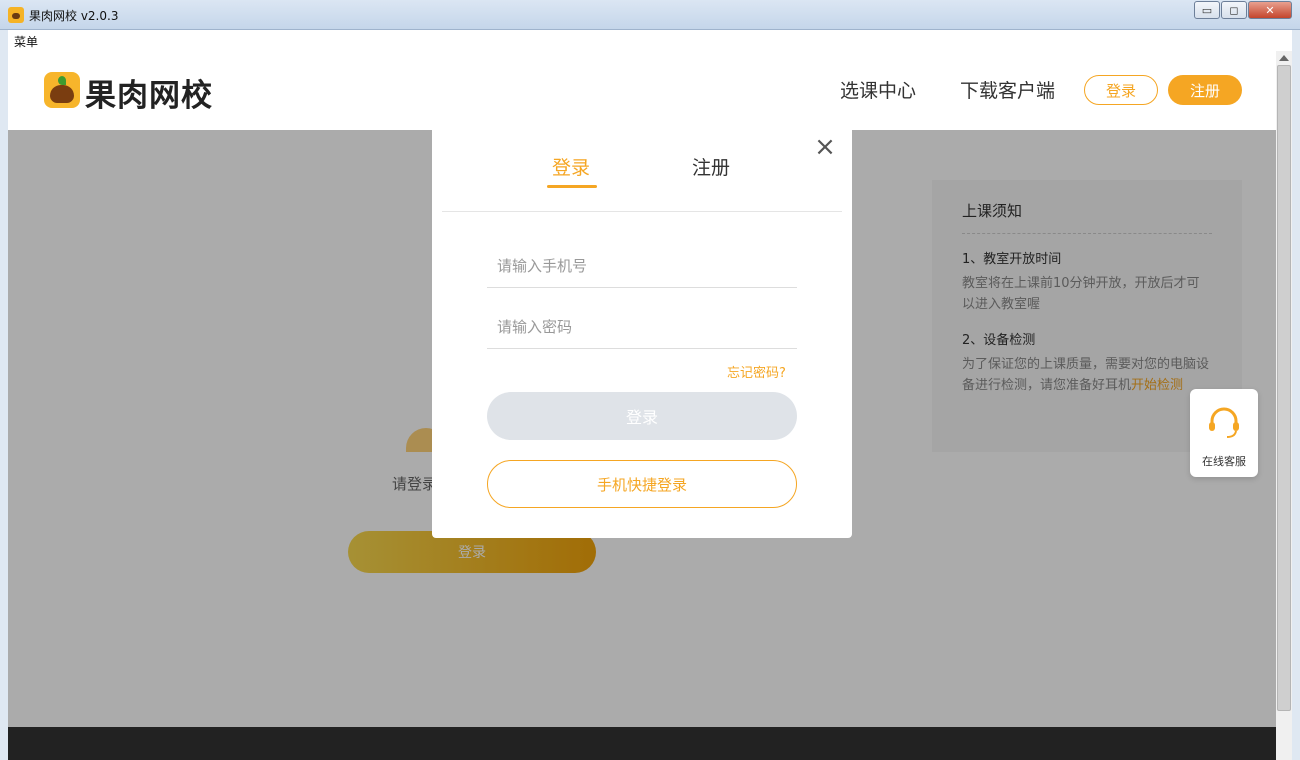  I want to click on menu-item: 菜单, so click(26, 41).